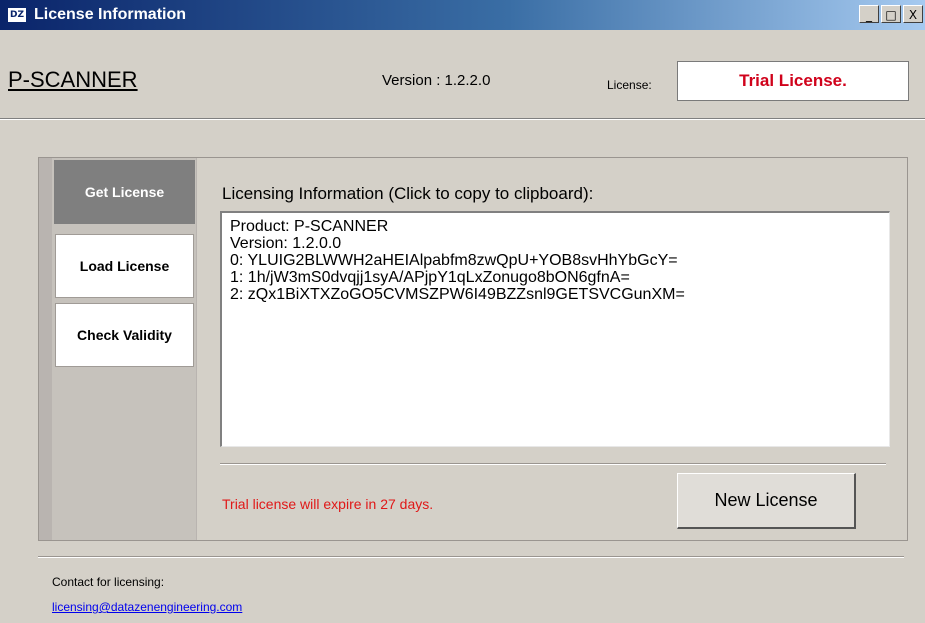 This screenshot has height=623, width=925. Describe the element at coordinates (462, 119) in the screenshot. I see `header-divider` at that location.